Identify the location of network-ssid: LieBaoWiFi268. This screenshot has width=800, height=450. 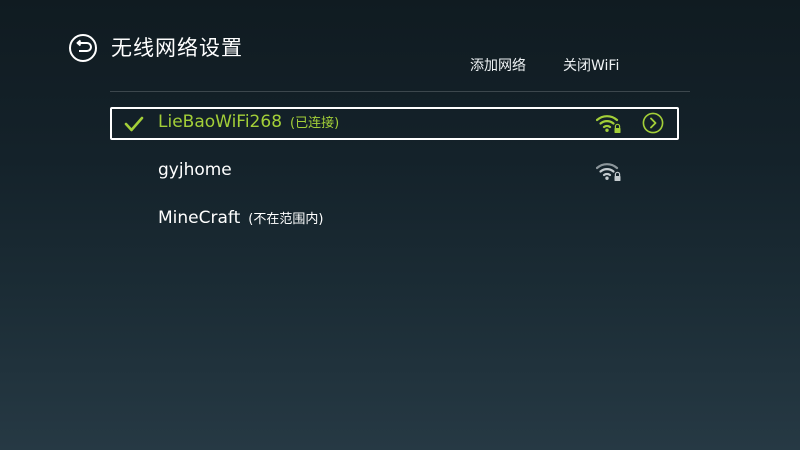
(220, 122).